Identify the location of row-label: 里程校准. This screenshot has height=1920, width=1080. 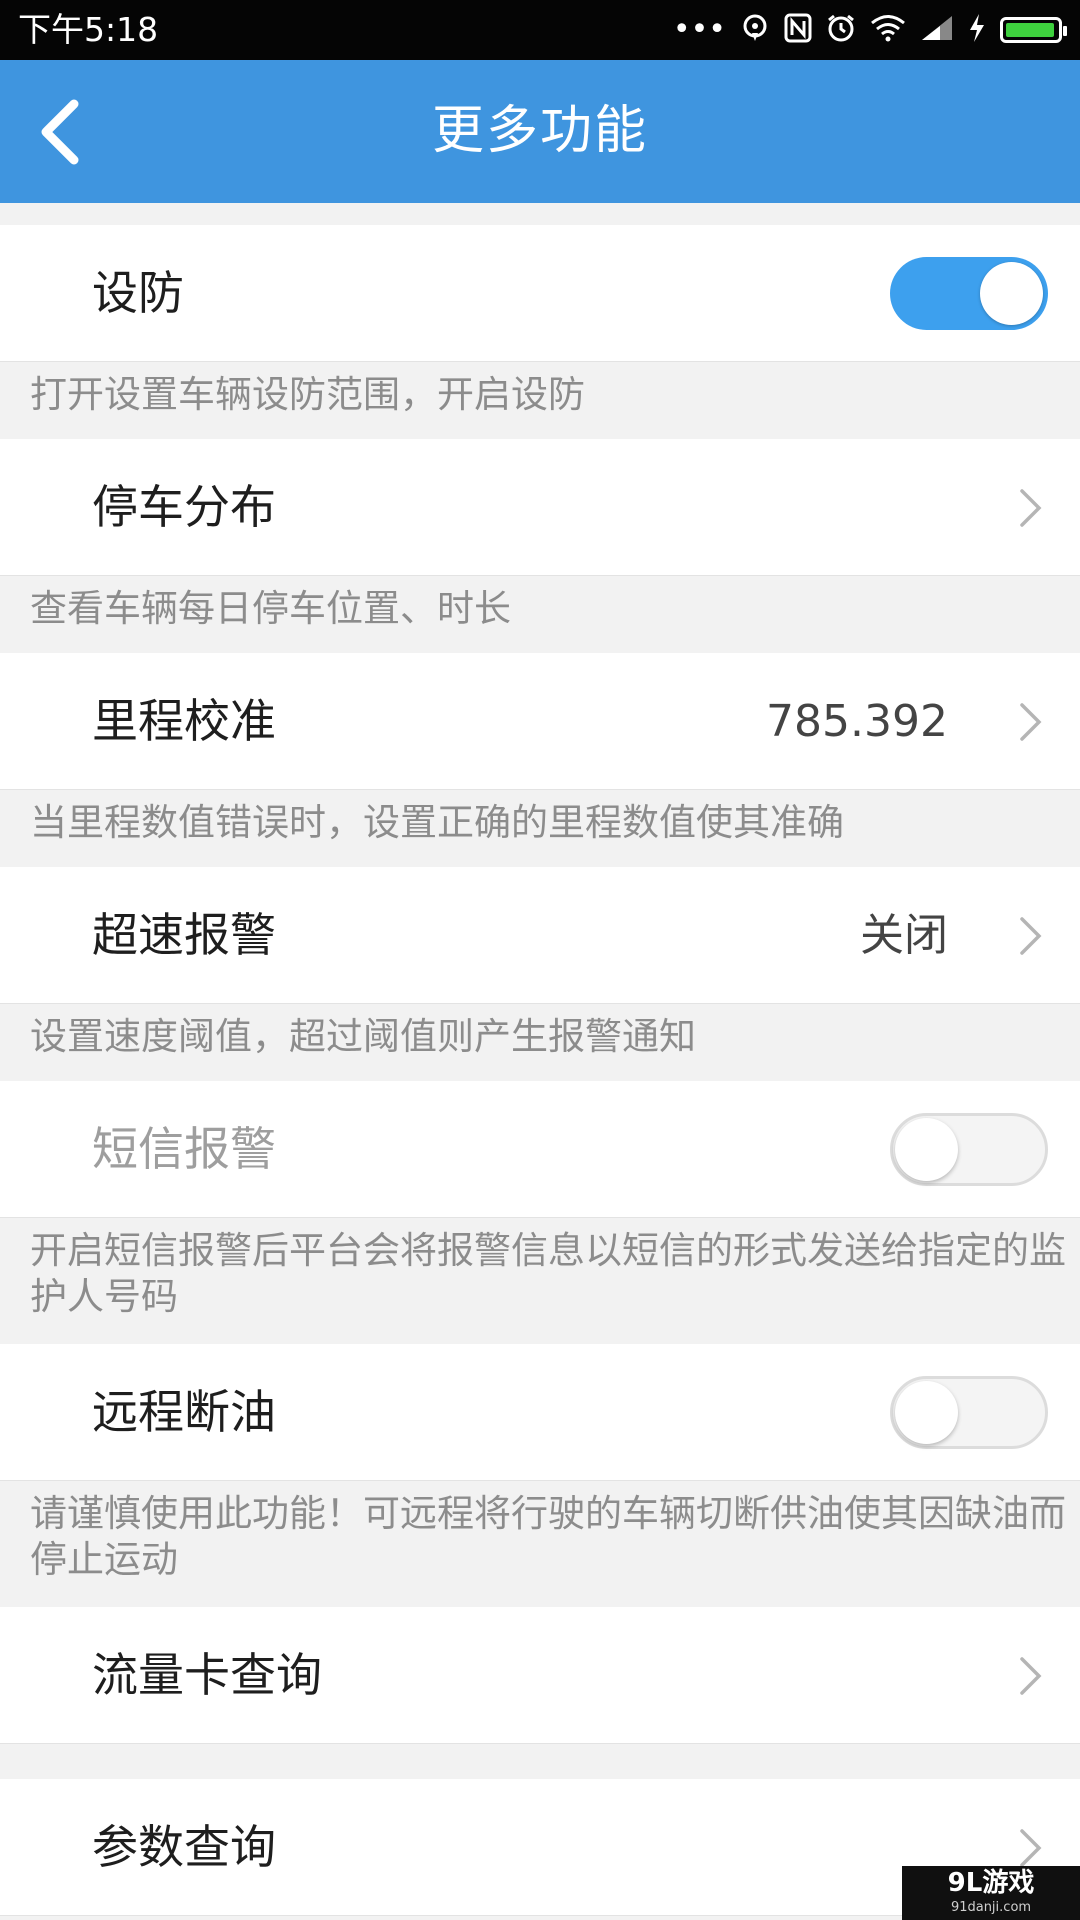
(184, 721).